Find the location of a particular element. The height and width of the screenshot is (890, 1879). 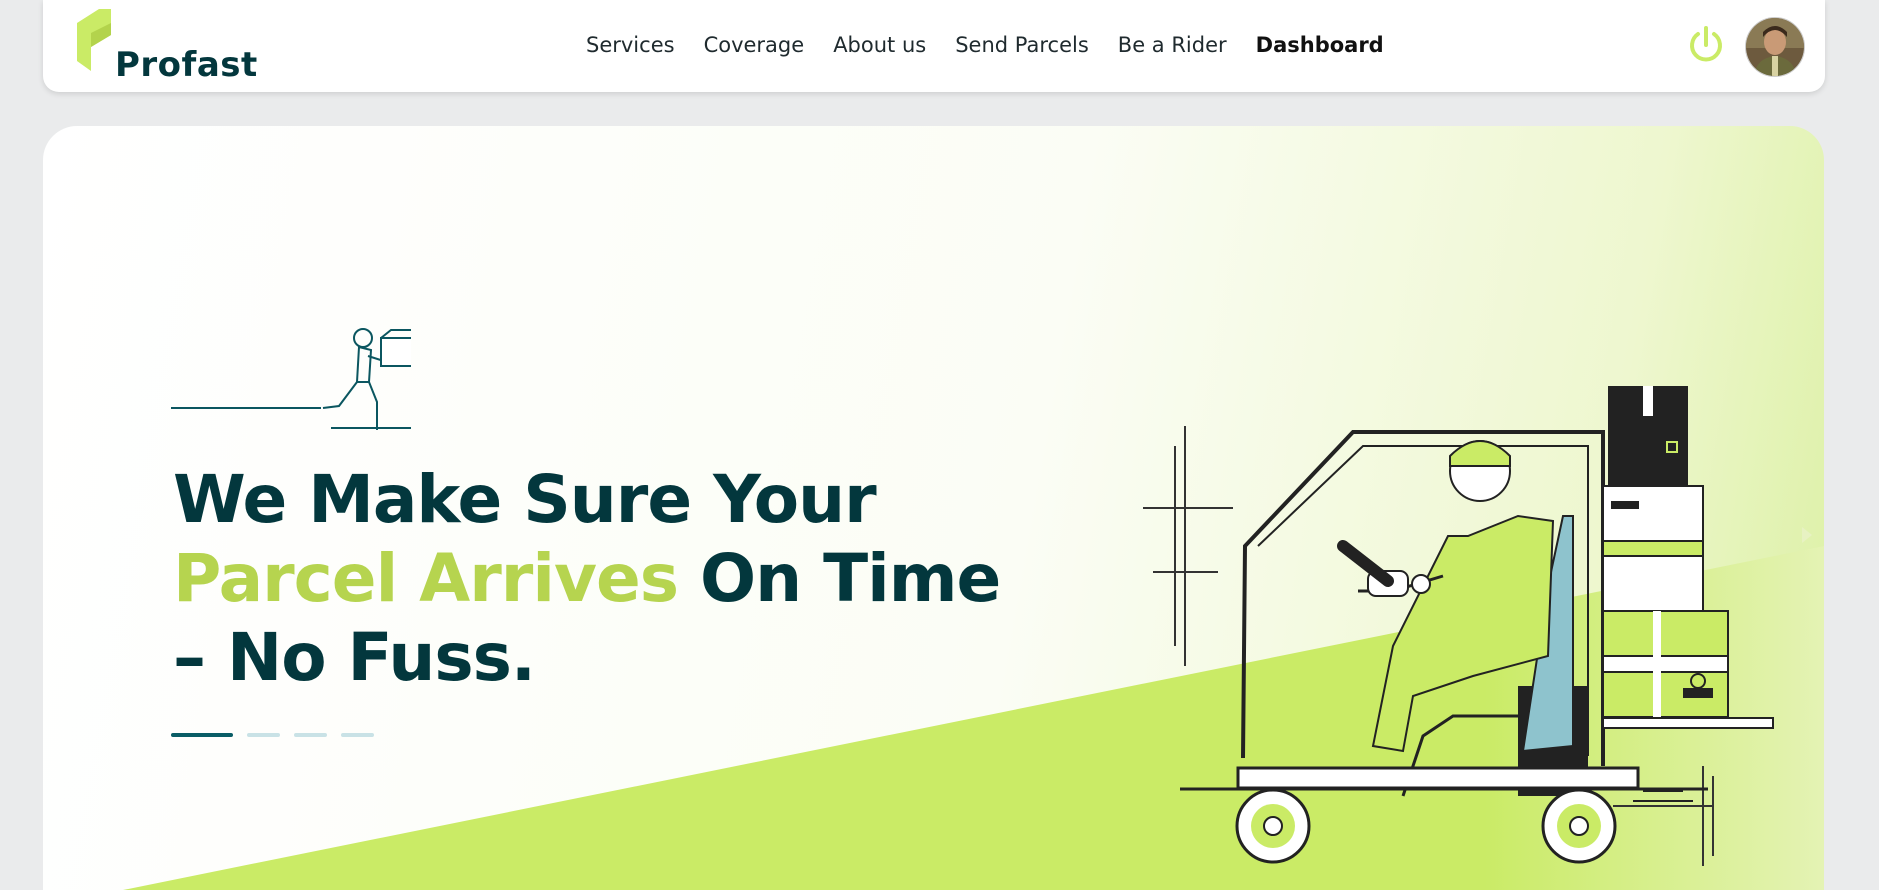

headline-accent: Parcel Arrives is located at coordinates (426, 578).